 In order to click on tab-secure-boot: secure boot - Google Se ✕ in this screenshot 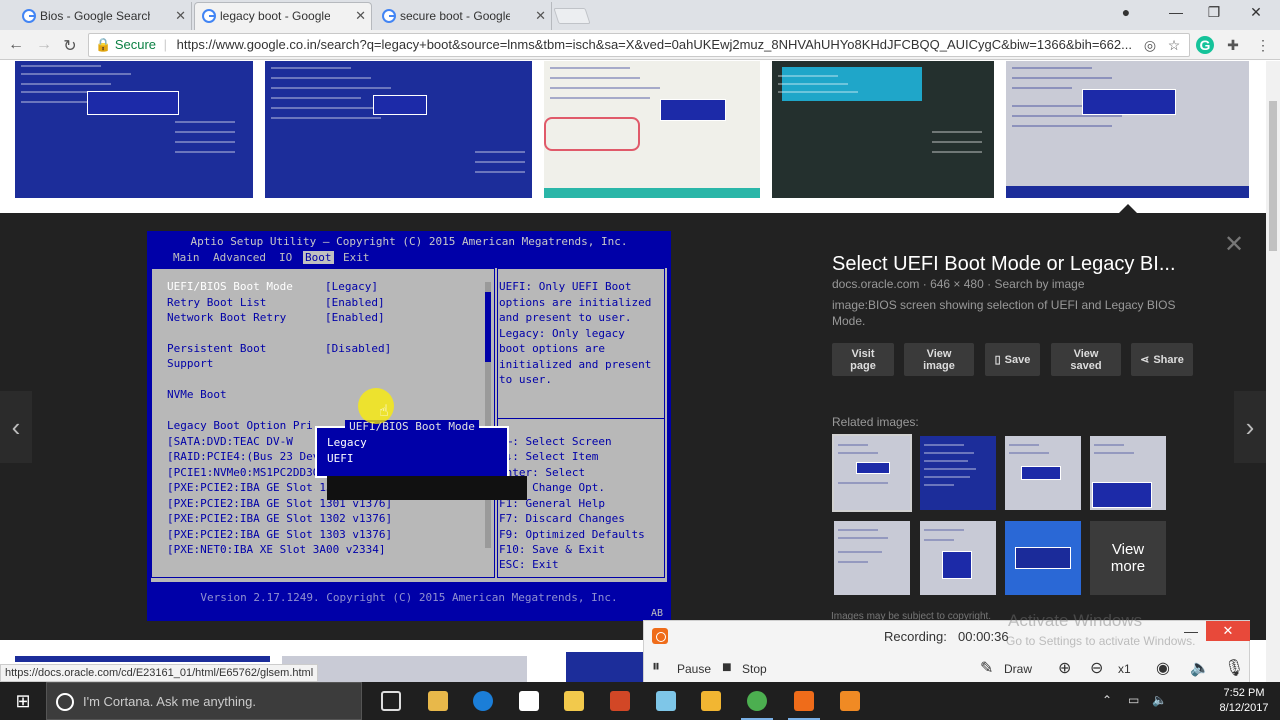, I will do `click(463, 16)`.